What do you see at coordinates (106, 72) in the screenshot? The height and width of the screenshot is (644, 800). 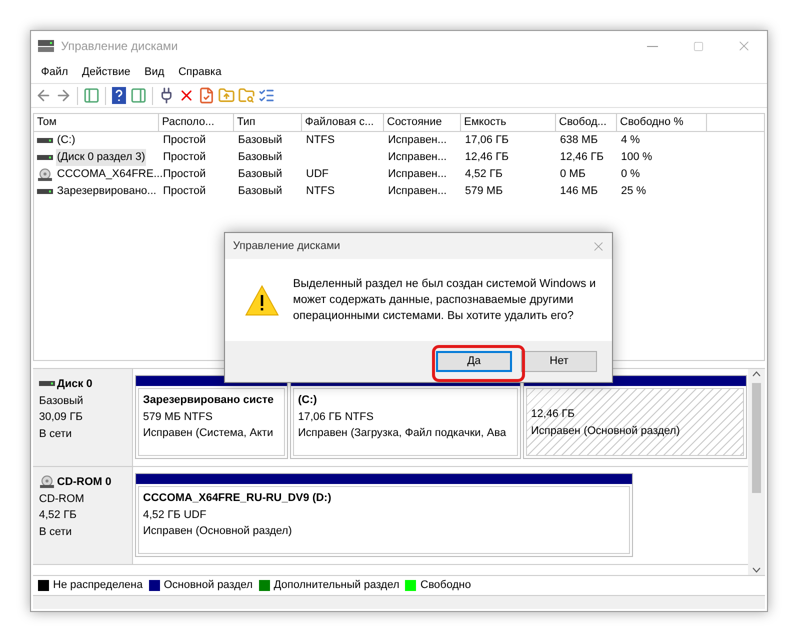 I see `menu-item: Действие` at bounding box center [106, 72].